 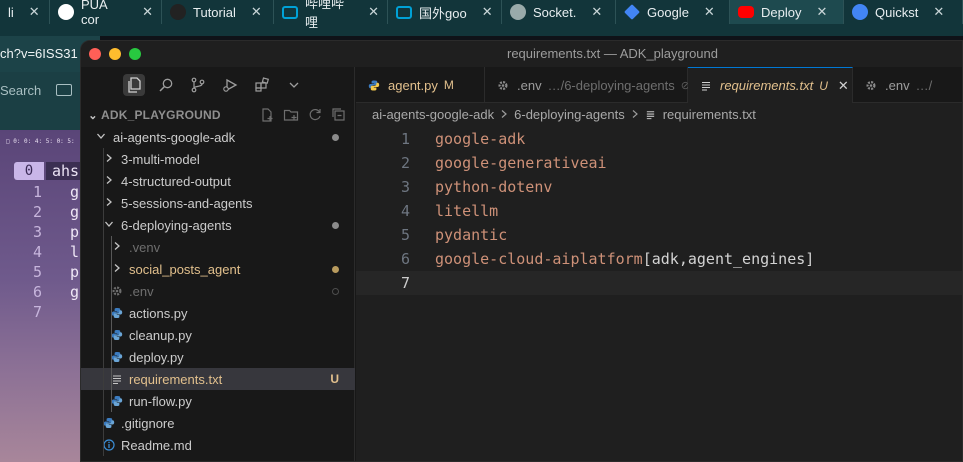 I want to click on terminal-line-number: 3, so click(x=37, y=232).